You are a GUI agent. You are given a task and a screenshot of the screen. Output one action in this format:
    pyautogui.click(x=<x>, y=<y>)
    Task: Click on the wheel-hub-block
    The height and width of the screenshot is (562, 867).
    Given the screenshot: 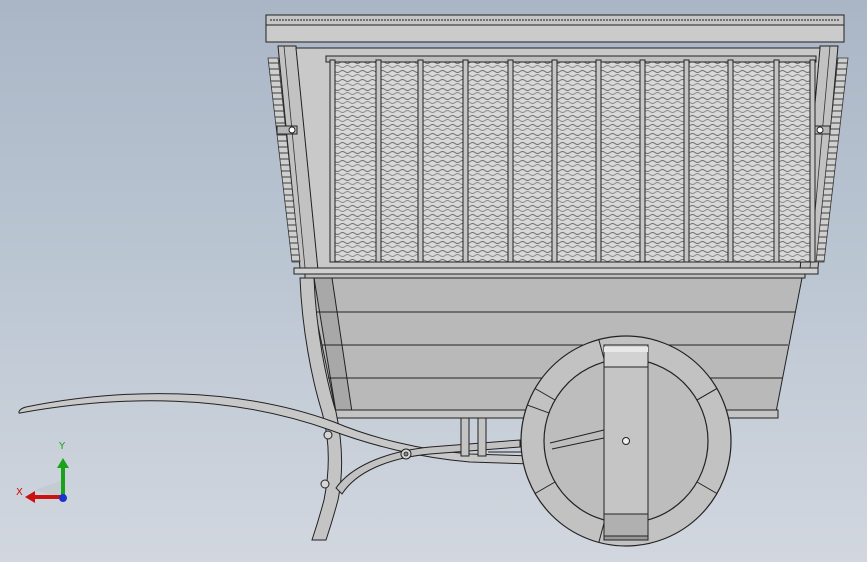 What is the action you would take?
    pyautogui.click(x=626, y=442)
    